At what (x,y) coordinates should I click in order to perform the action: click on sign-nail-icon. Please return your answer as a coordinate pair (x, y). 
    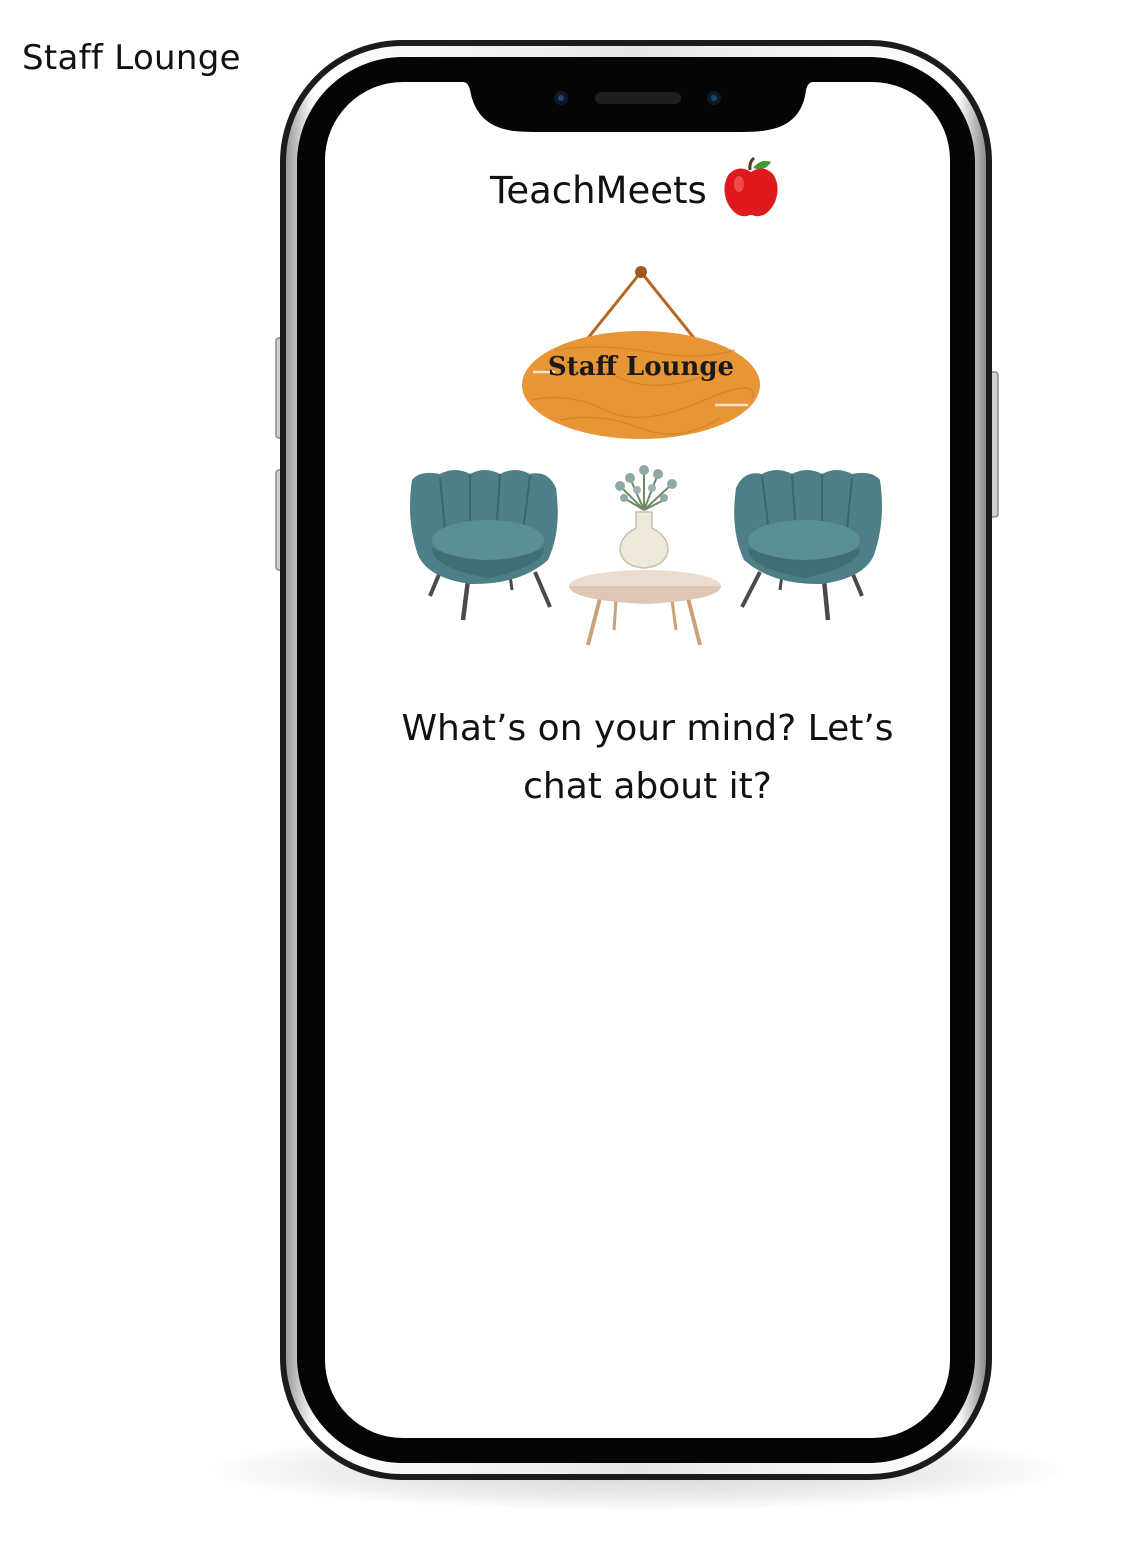
    Looking at the image, I should click on (641, 272).